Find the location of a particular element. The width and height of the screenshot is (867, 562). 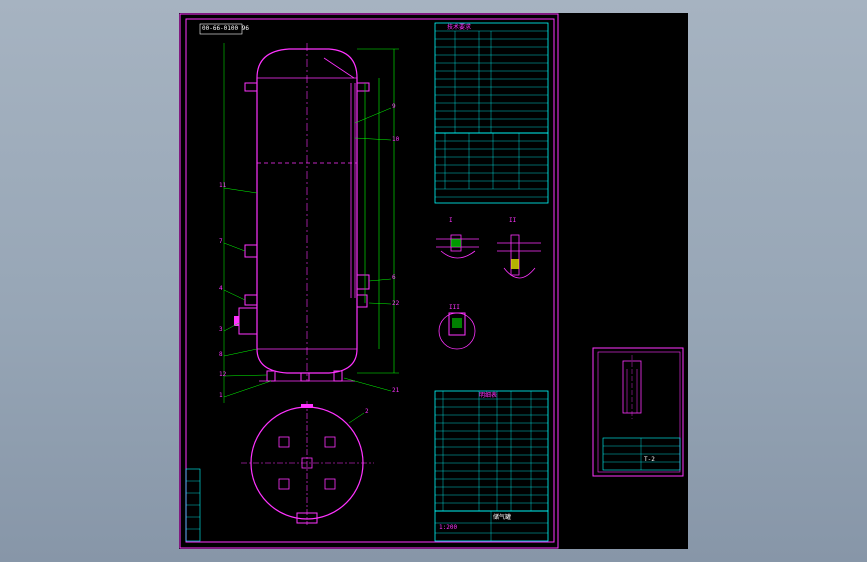

detail-sheet-frame is located at coordinates (638, 412).